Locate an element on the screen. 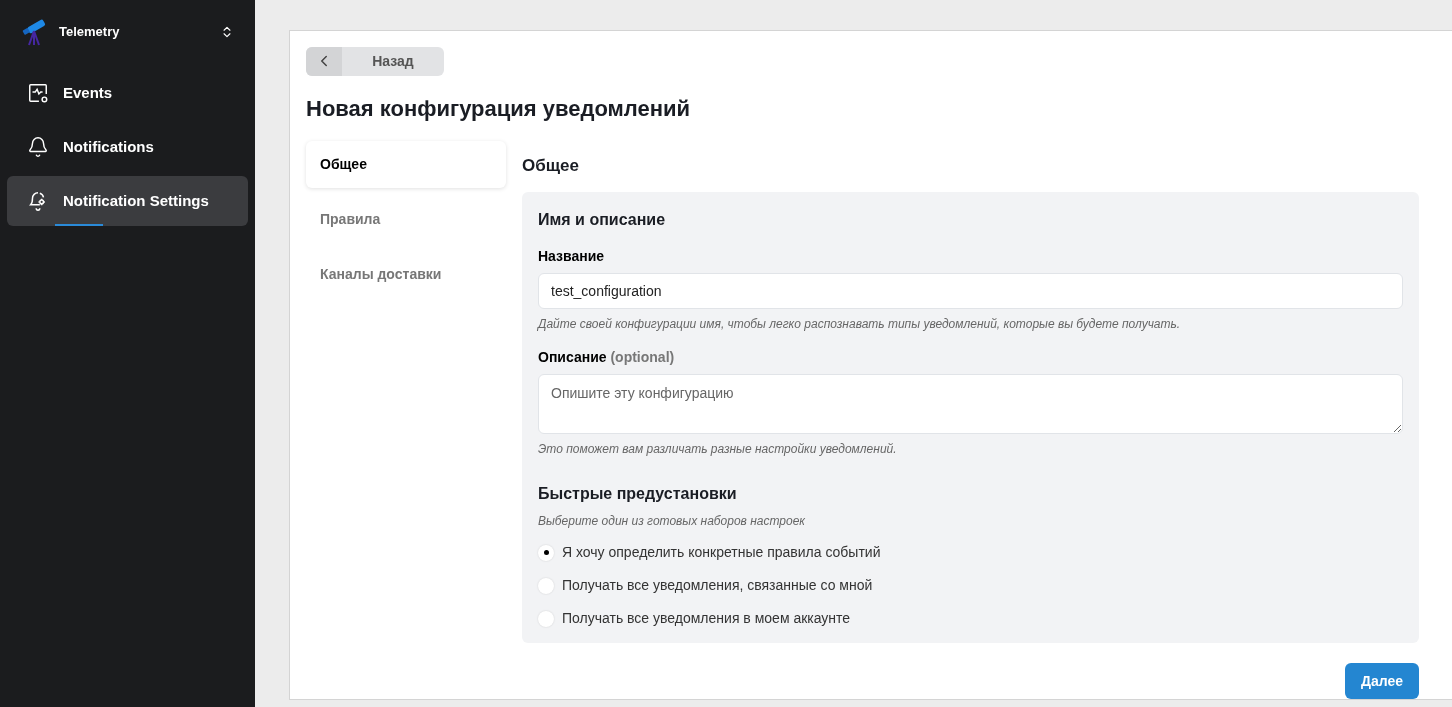 This screenshot has width=1452, height=707. workspace-name: Telemetry is located at coordinates (89, 32).